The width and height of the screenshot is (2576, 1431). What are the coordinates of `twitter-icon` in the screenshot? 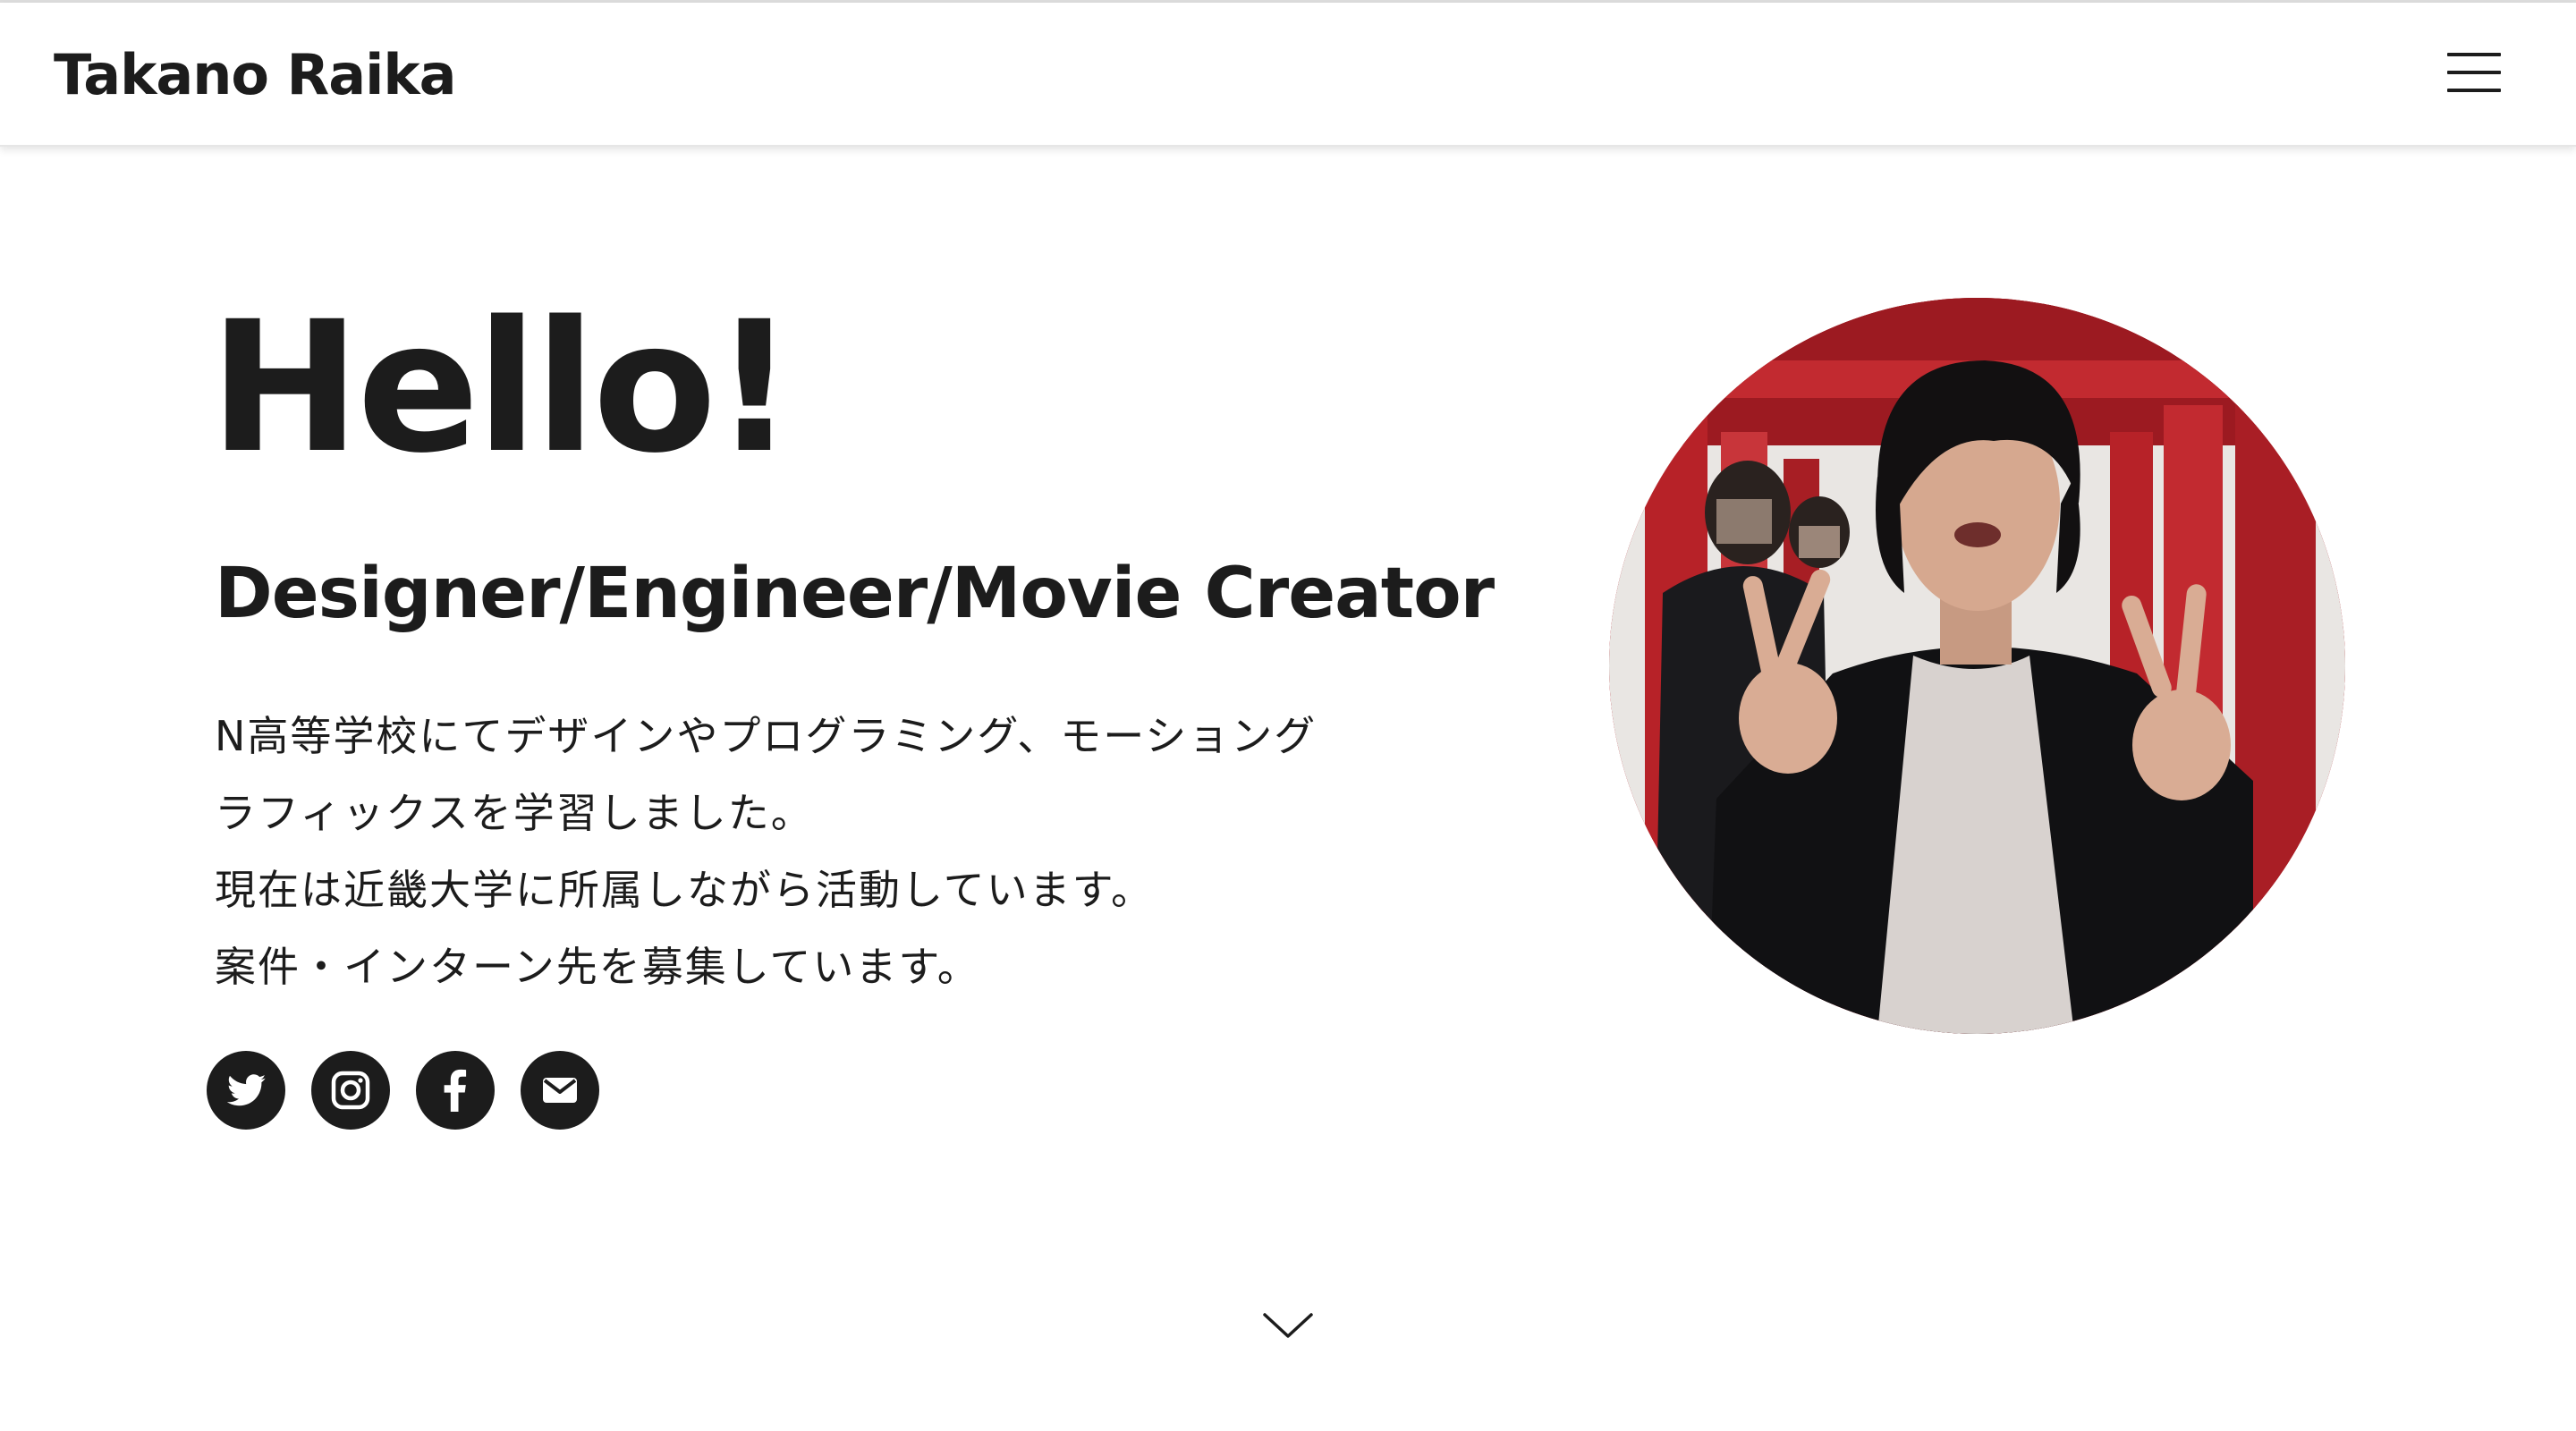 It's located at (246, 1091).